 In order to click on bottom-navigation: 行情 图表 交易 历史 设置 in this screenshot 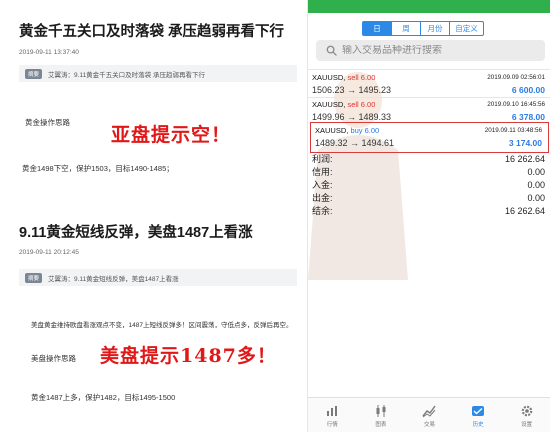, I will do `click(429, 414)`.